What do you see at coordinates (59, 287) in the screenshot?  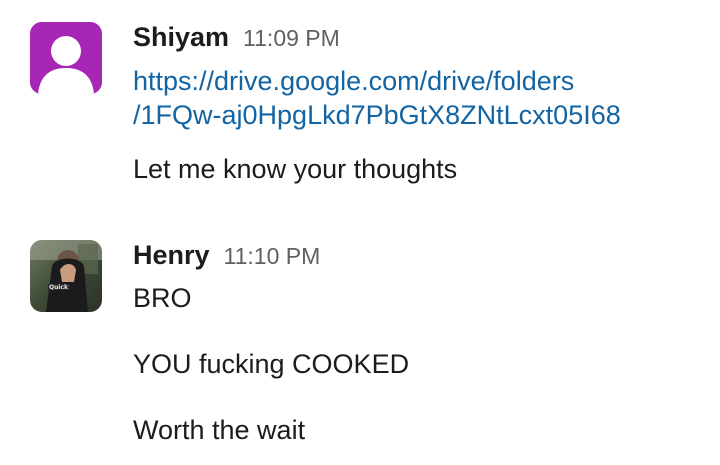 I see `shirt-logo-text: Quick` at bounding box center [59, 287].